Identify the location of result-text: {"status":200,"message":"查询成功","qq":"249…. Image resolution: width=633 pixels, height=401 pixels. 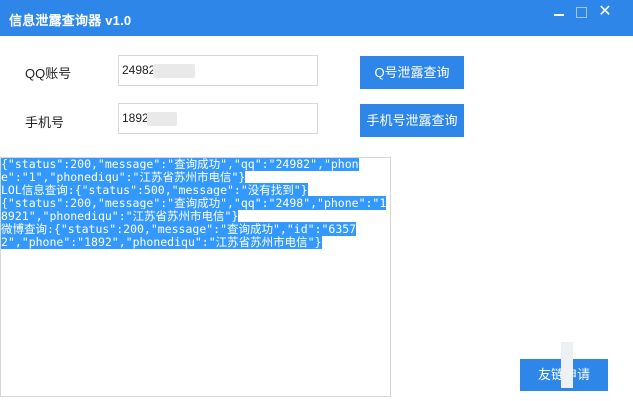
(195, 203).